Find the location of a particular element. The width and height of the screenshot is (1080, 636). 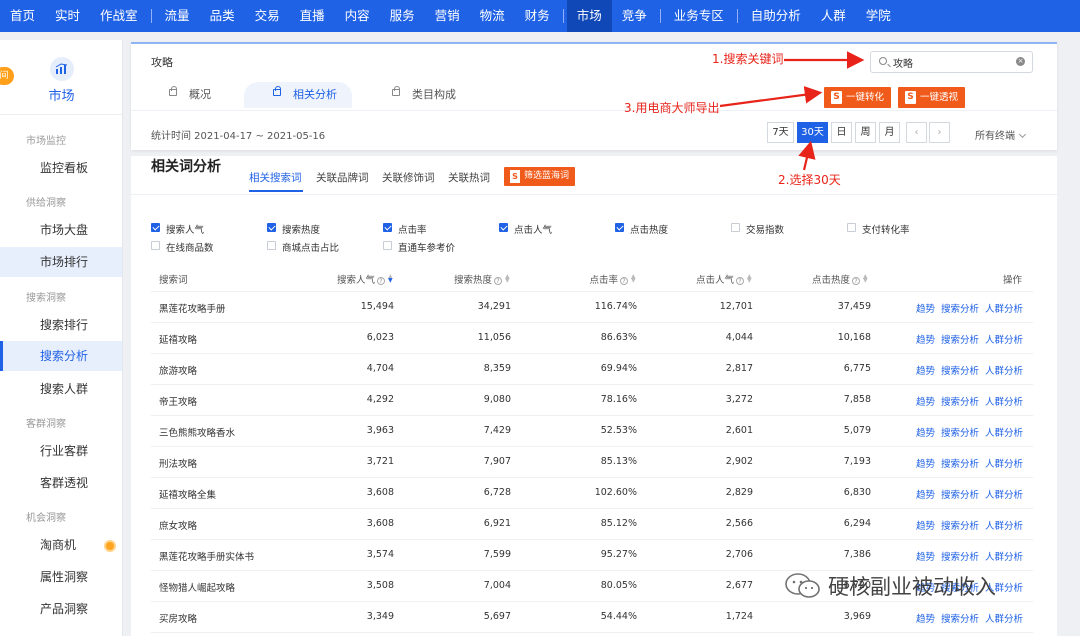

nav-item-11: 物流 is located at coordinates (492, 16).